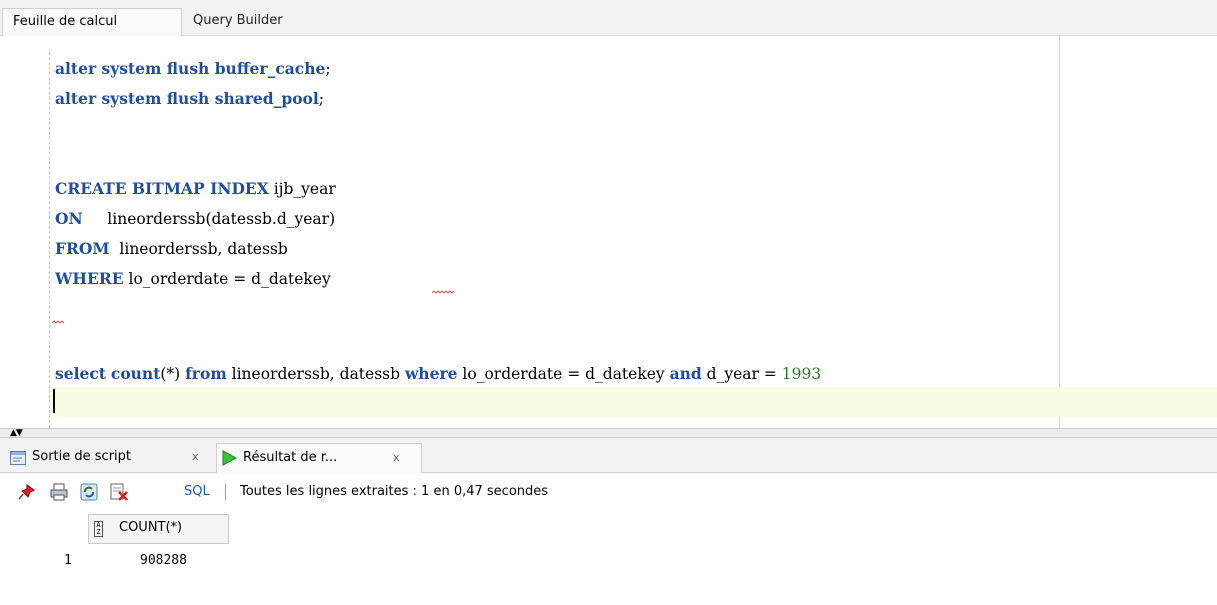 The height and width of the screenshot is (605, 1217). Describe the element at coordinates (49, 240) in the screenshot. I see `gutter-guide` at that location.